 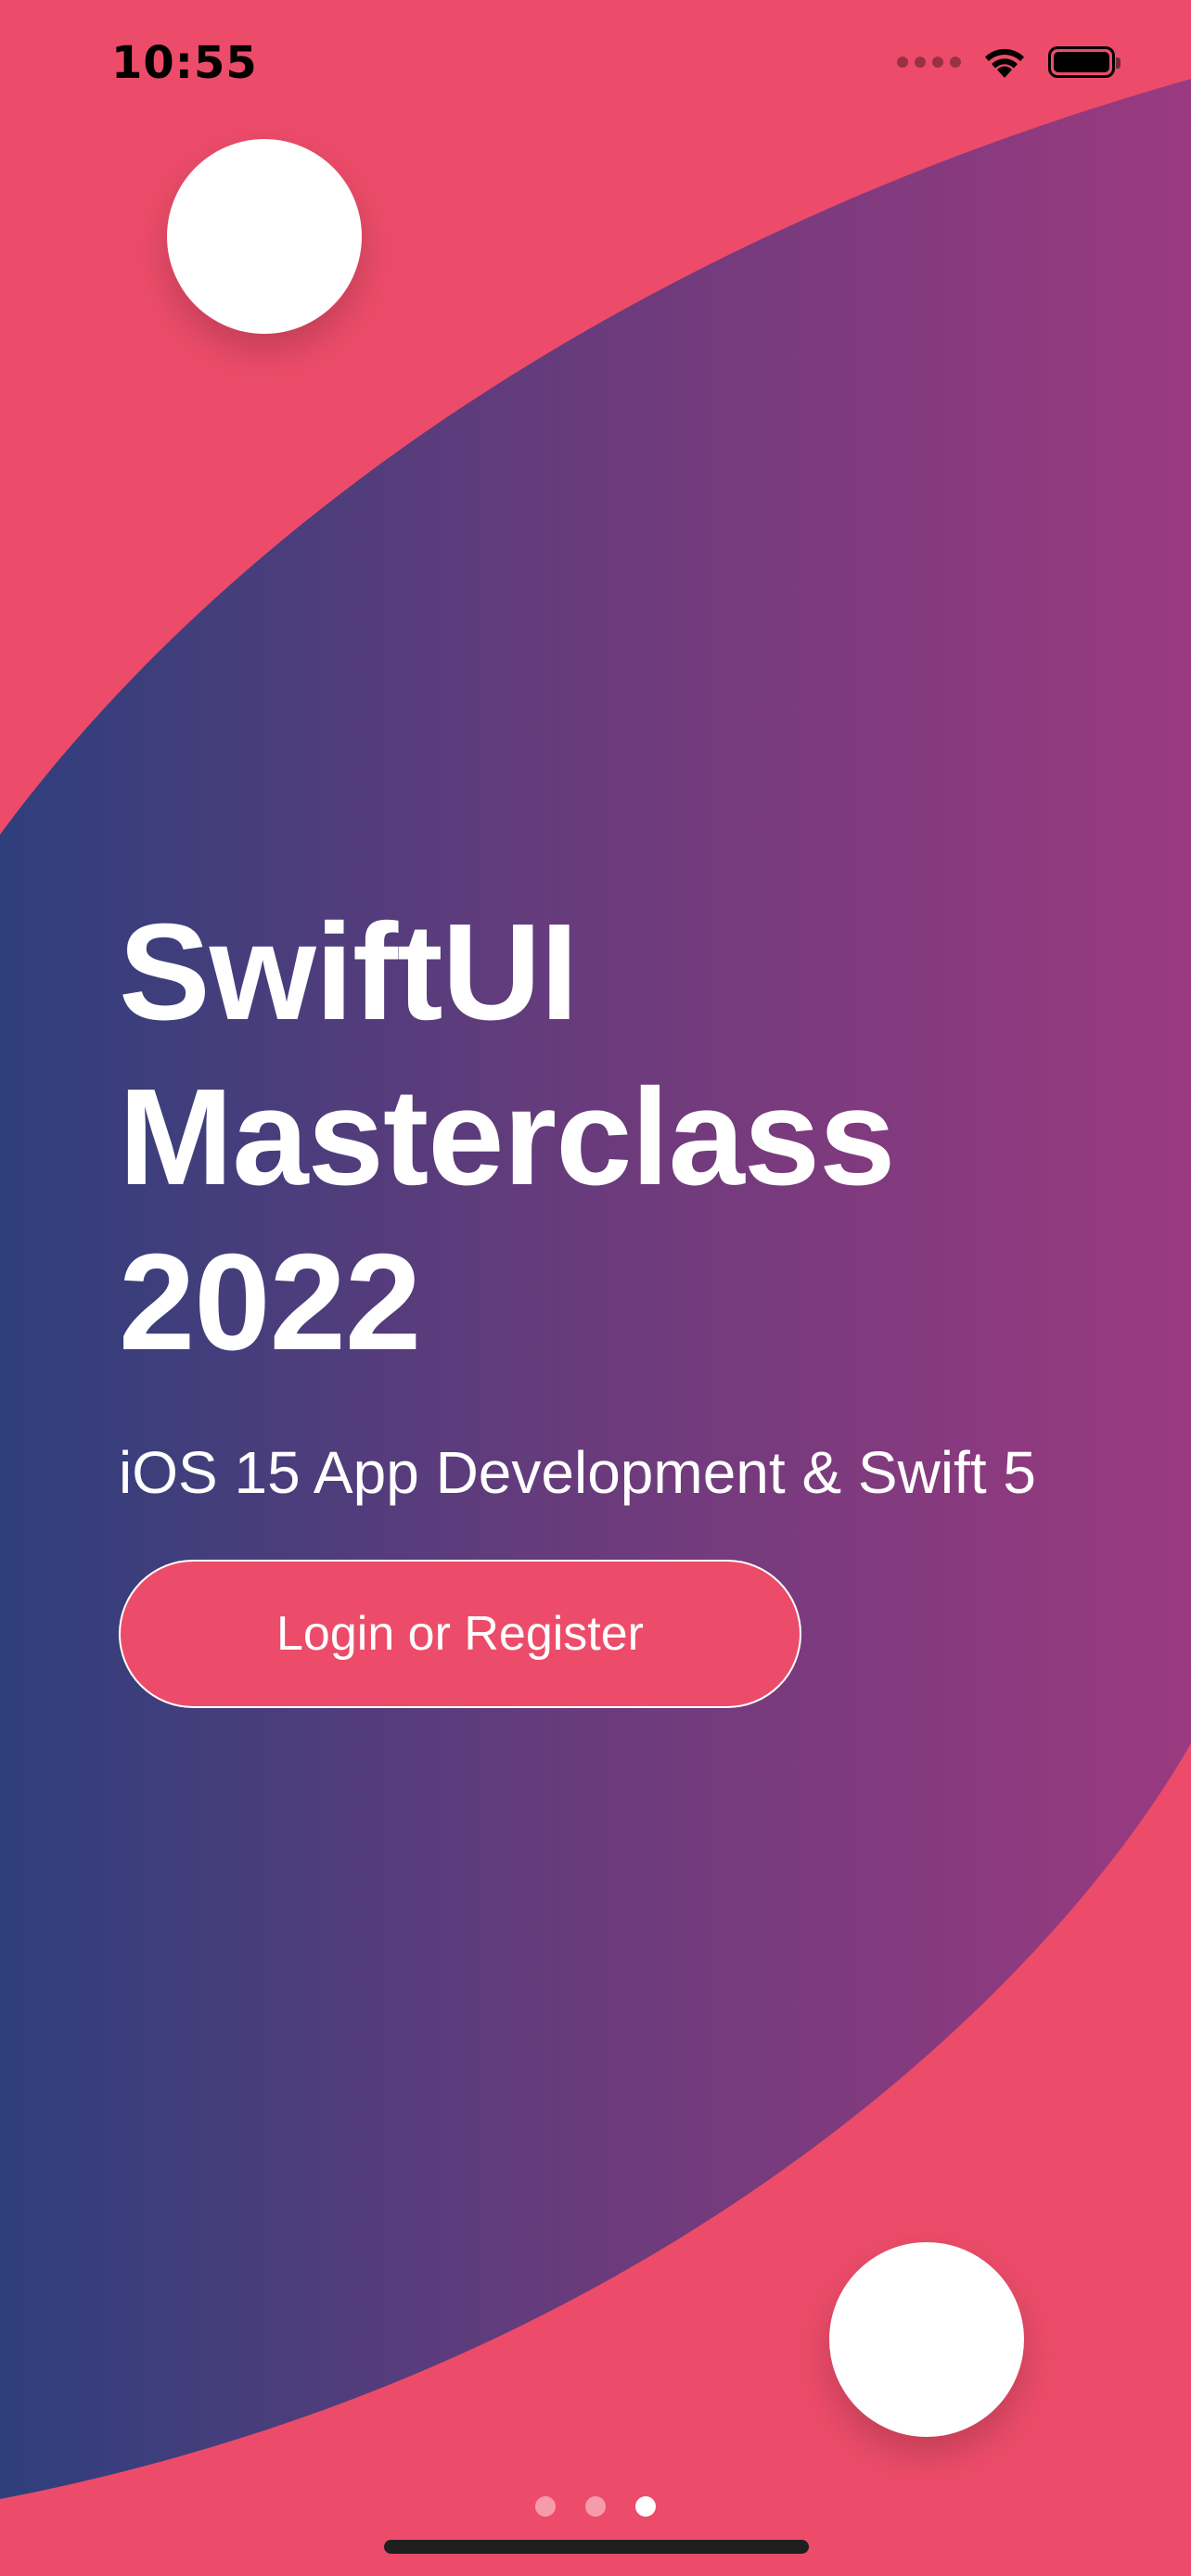 I want to click on status-icons, so click(x=1009, y=62).